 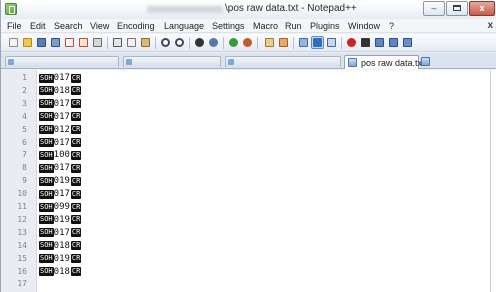 What do you see at coordinates (325, 26) in the screenshot?
I see `menu-plugins: Plugins` at bounding box center [325, 26].